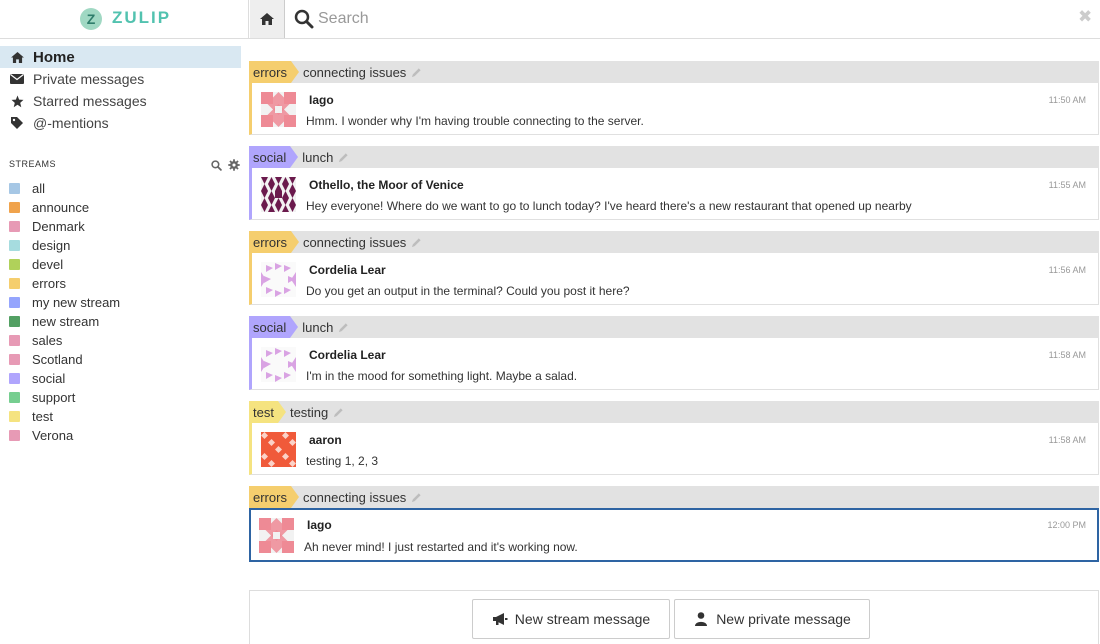  What do you see at coordinates (674, 412) in the screenshot?
I see `recipient-bar: test testing` at bounding box center [674, 412].